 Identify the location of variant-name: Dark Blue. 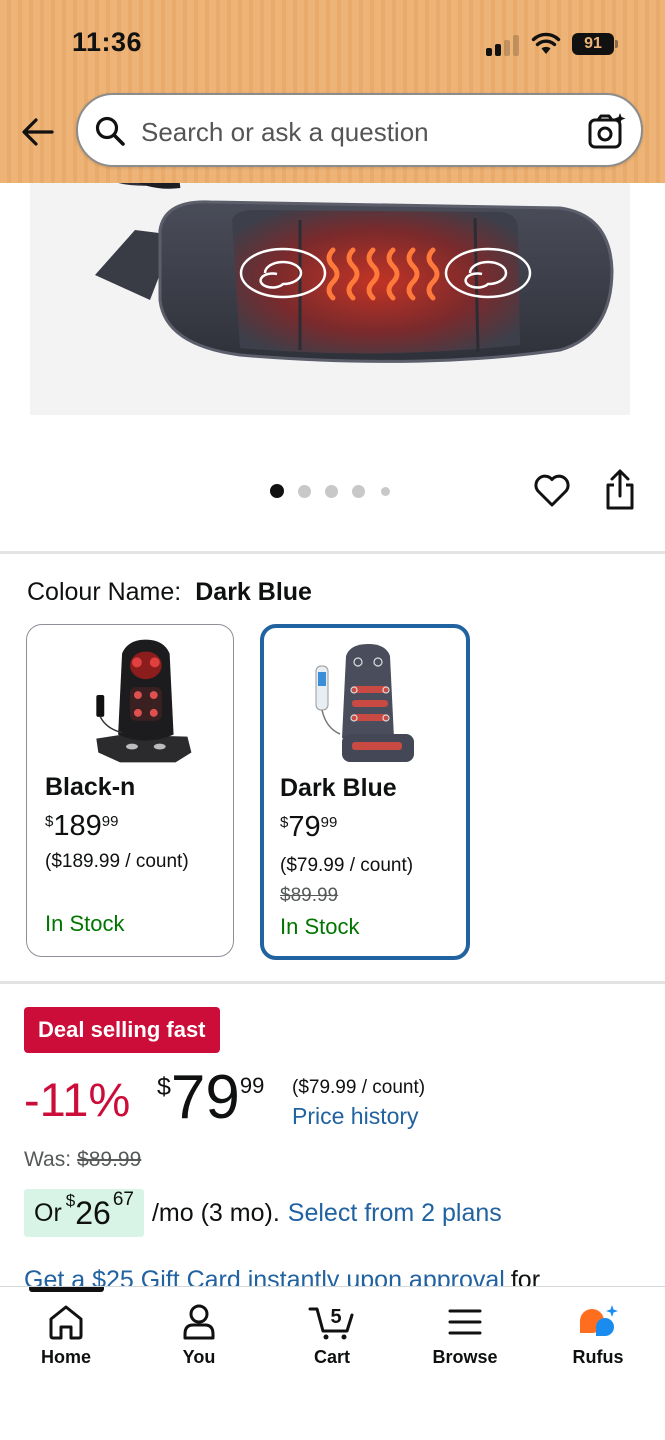
(338, 788).